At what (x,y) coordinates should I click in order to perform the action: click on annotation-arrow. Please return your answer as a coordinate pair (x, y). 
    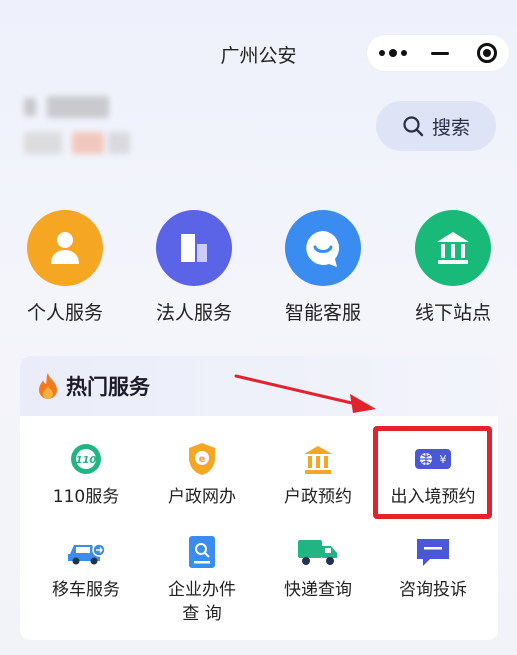
    Looking at the image, I should click on (305, 393).